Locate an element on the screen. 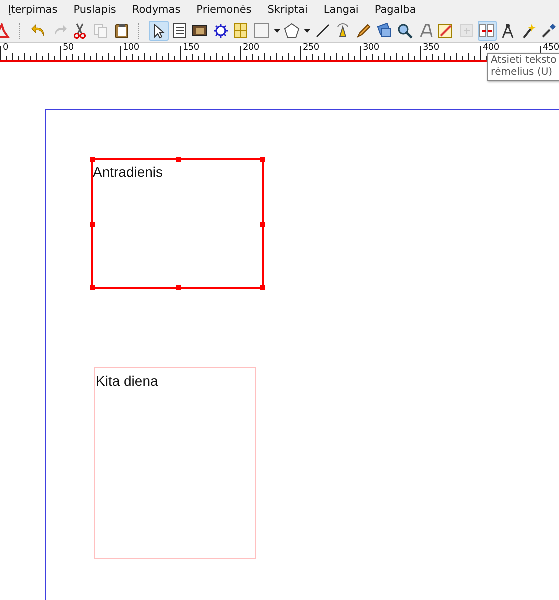  rotate-icon is located at coordinates (384, 31).